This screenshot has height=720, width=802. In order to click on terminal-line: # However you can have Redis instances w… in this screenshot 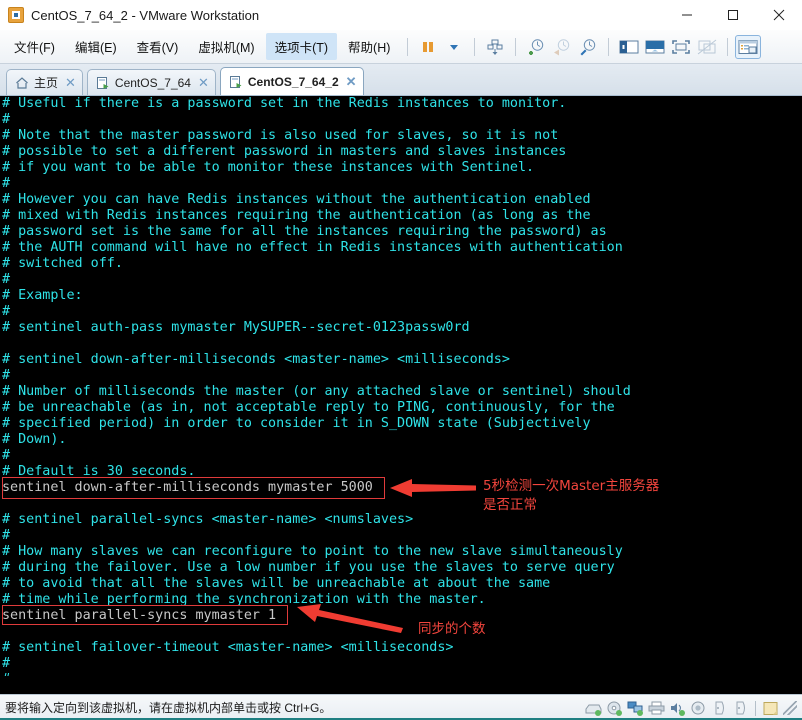, I will do `click(296, 199)`.